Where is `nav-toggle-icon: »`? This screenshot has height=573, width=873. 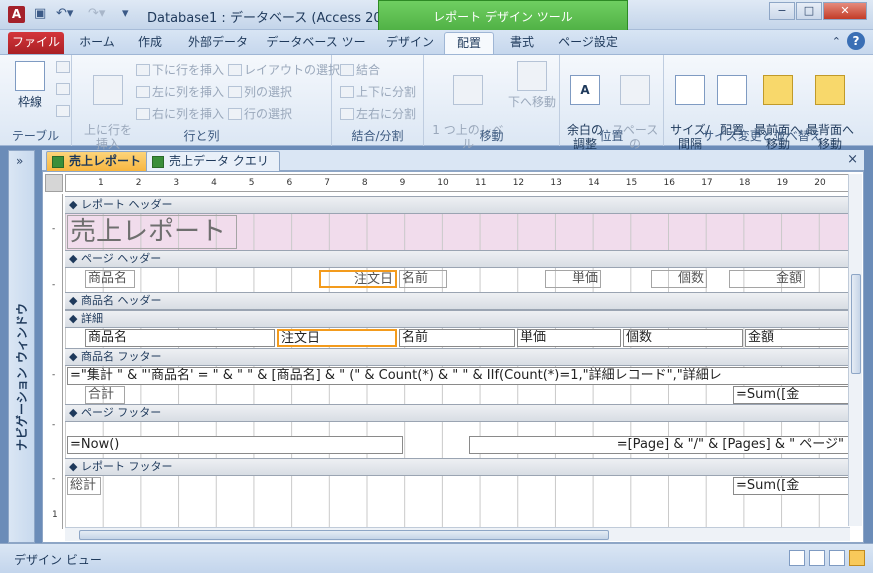
nav-toggle-icon: » is located at coordinates (19, 161).